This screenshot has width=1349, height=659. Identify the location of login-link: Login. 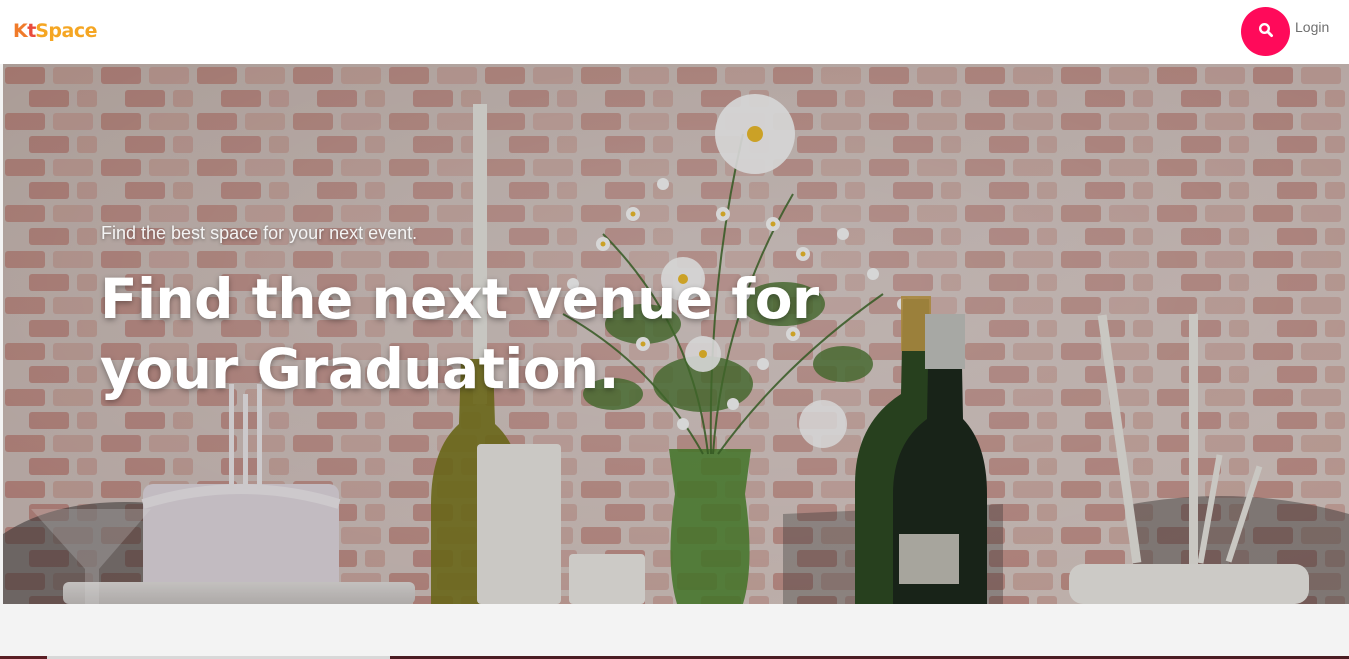
(1312, 27).